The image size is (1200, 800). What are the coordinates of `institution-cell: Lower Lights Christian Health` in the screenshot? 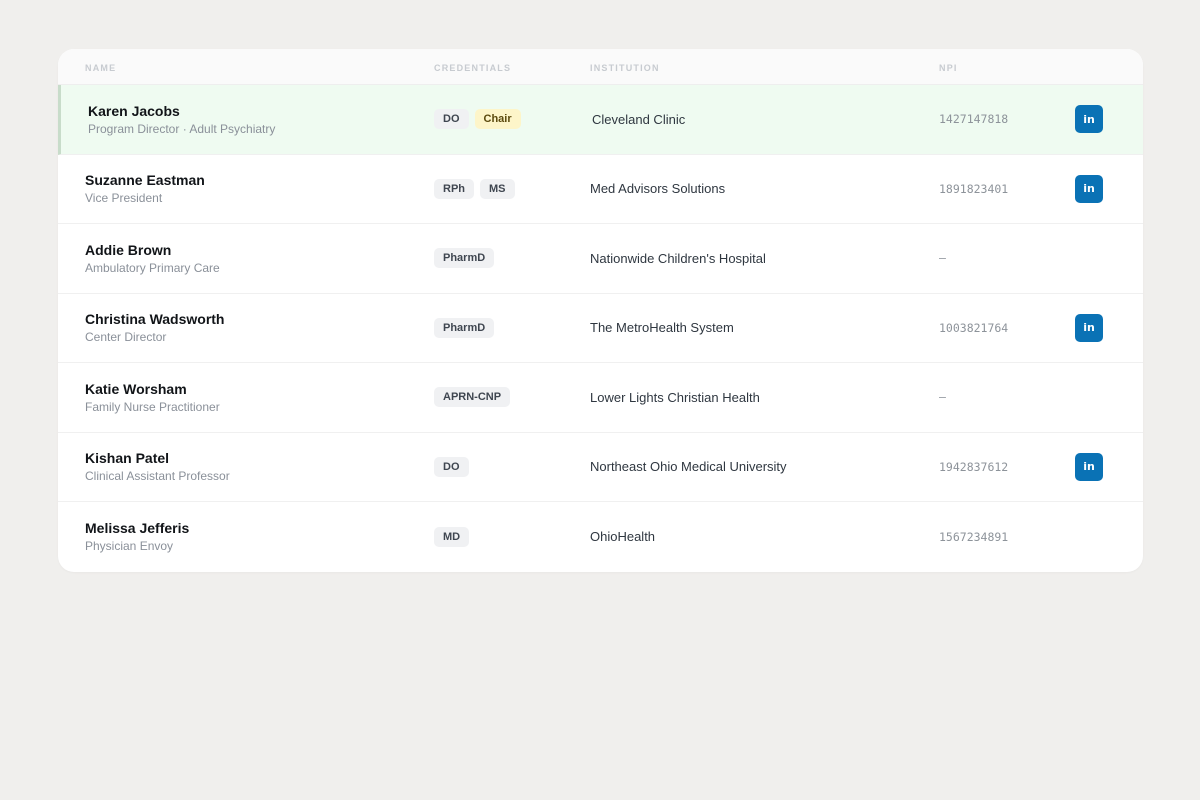 It's located at (675, 397).